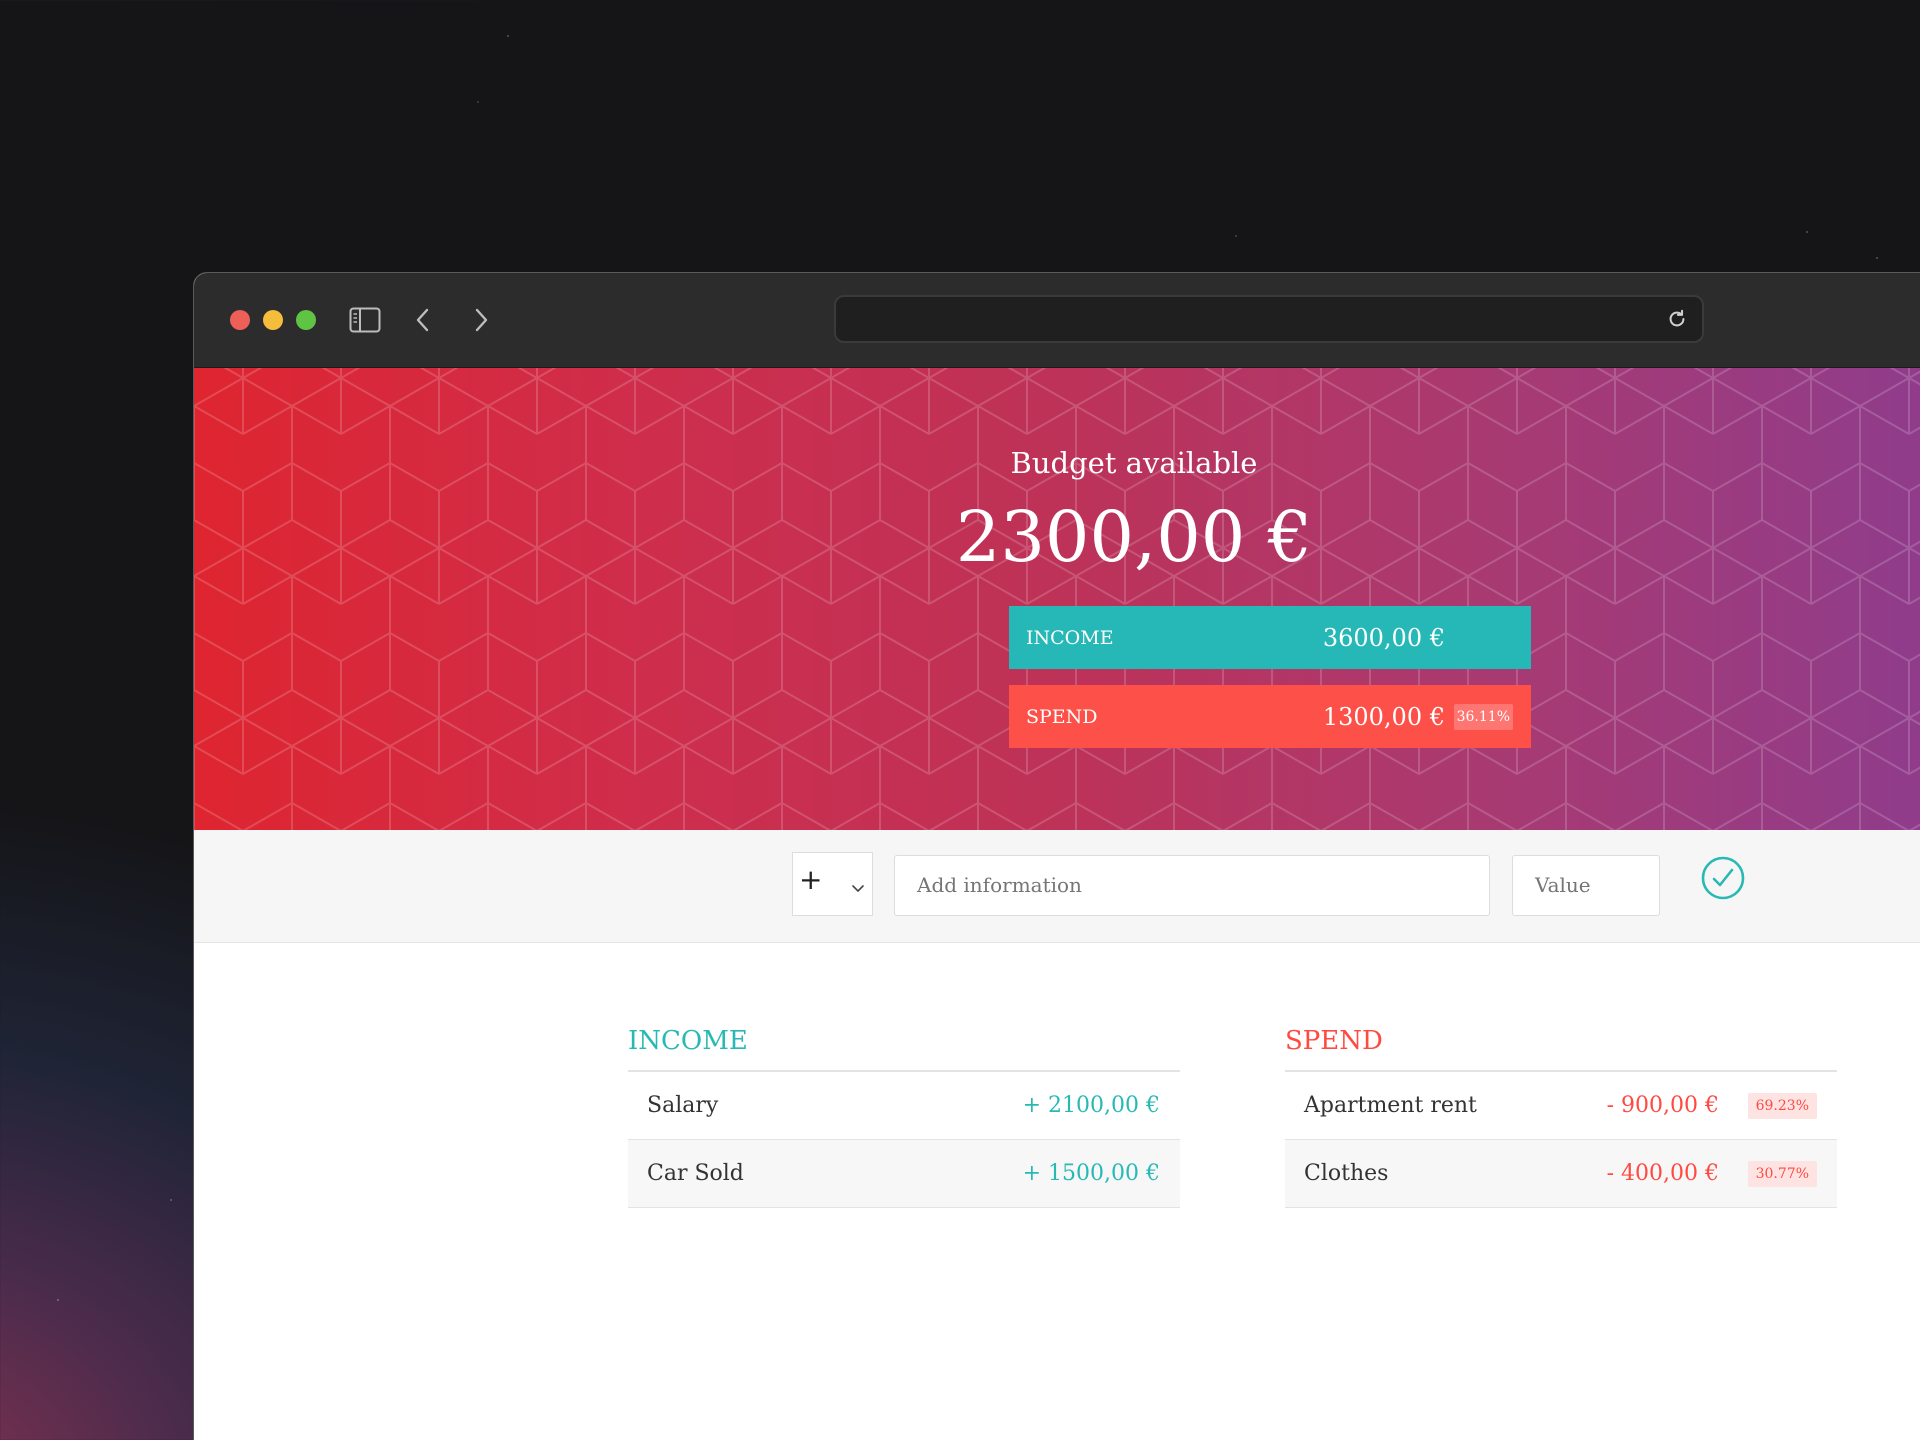 The width and height of the screenshot is (1920, 1440). Describe the element at coordinates (1269, 319) in the screenshot. I see `address-bar` at that location.